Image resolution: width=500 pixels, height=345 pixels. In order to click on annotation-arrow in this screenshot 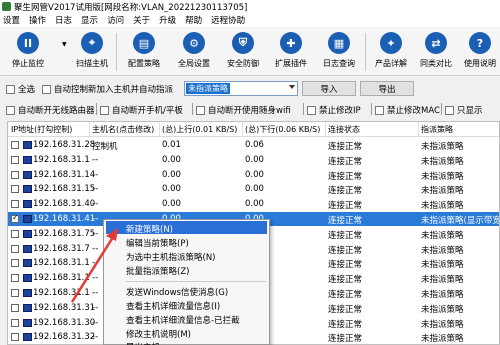, I will do `click(94, 265)`.